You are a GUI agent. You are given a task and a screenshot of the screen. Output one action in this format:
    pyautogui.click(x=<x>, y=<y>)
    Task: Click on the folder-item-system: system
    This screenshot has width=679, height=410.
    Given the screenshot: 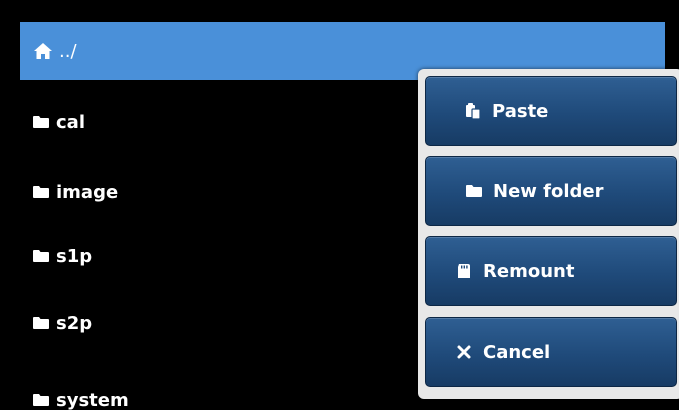 What is the action you would take?
    pyautogui.click(x=74, y=395)
    